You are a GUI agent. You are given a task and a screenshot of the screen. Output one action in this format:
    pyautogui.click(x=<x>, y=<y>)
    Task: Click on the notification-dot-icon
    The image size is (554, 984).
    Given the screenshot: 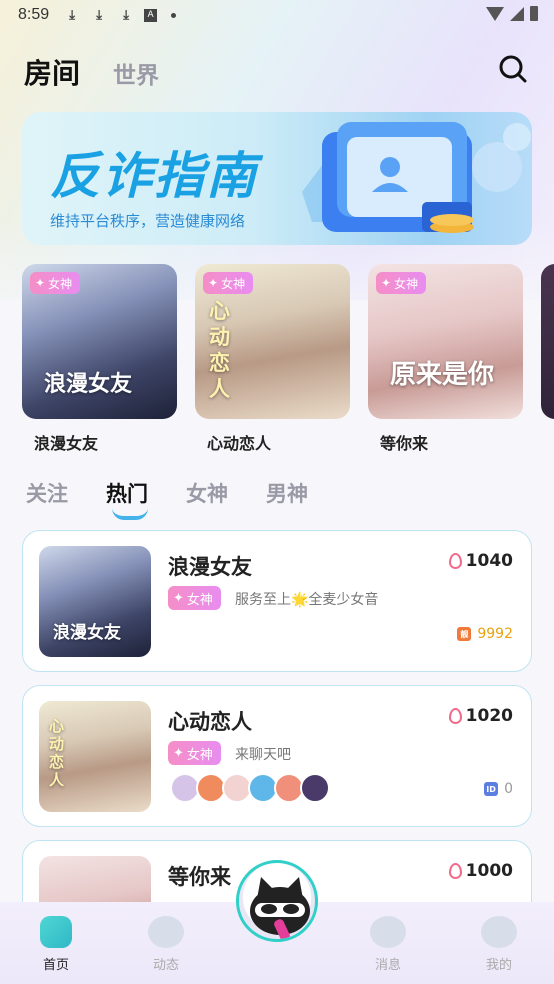 What is the action you would take?
    pyautogui.click(x=174, y=15)
    